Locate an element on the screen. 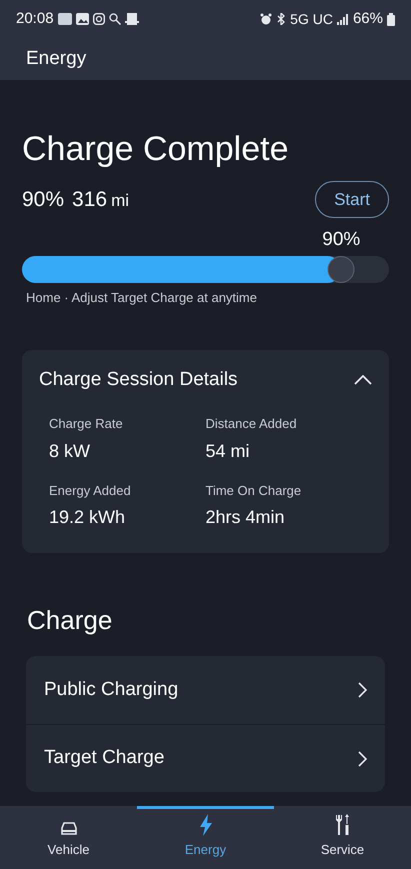 Image resolution: width=411 pixels, height=869 pixels. slider-thumb is located at coordinates (341, 269).